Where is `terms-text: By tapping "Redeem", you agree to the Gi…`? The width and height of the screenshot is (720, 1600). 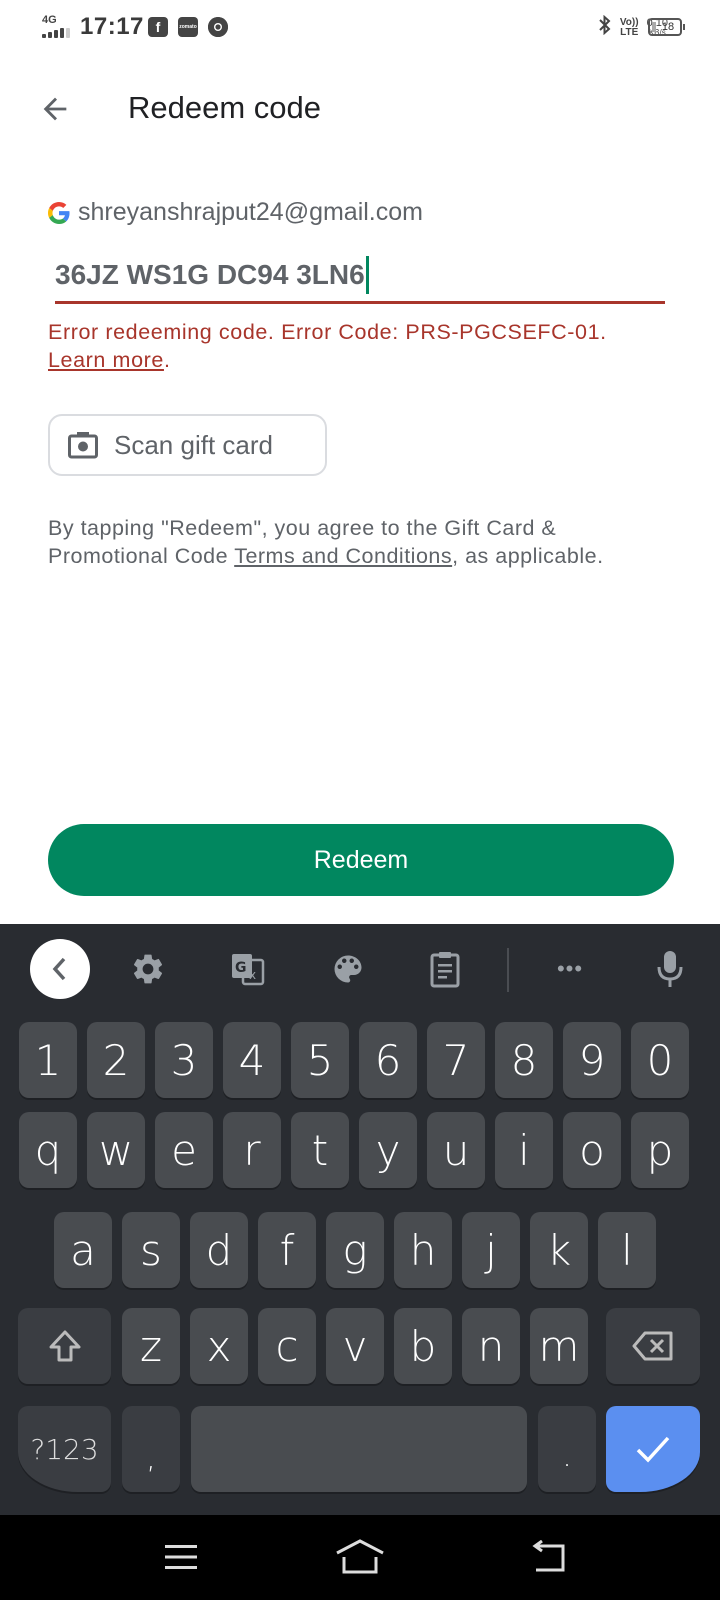 terms-text: By tapping "Redeem", you agree to the Gi… is located at coordinates (348, 542).